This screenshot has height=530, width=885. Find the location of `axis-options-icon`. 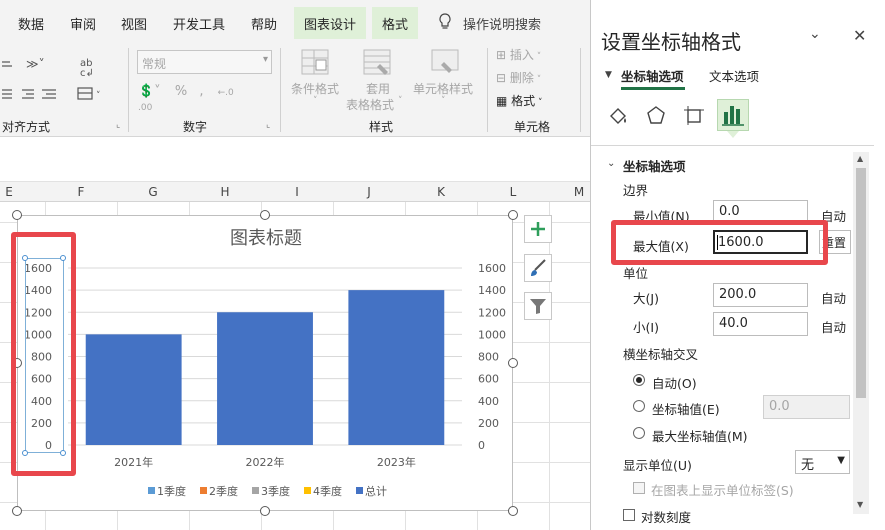

axis-options-icon is located at coordinates (733, 115).